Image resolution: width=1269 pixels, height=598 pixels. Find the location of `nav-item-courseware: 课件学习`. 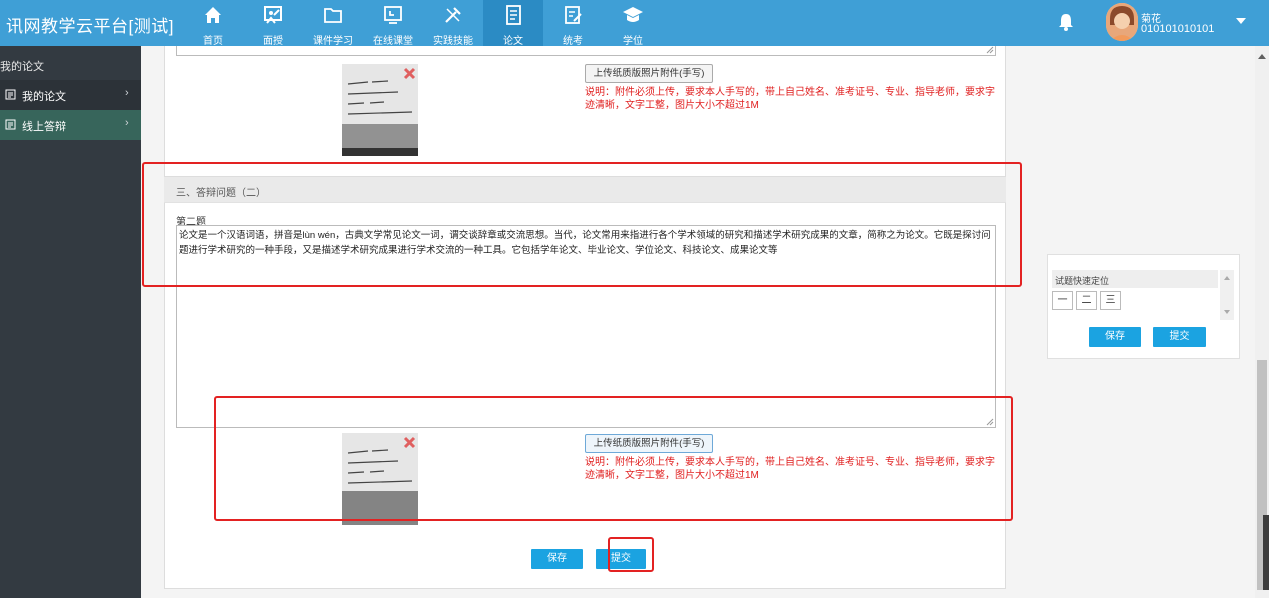

nav-item-courseware: 课件学习 is located at coordinates (333, 23).